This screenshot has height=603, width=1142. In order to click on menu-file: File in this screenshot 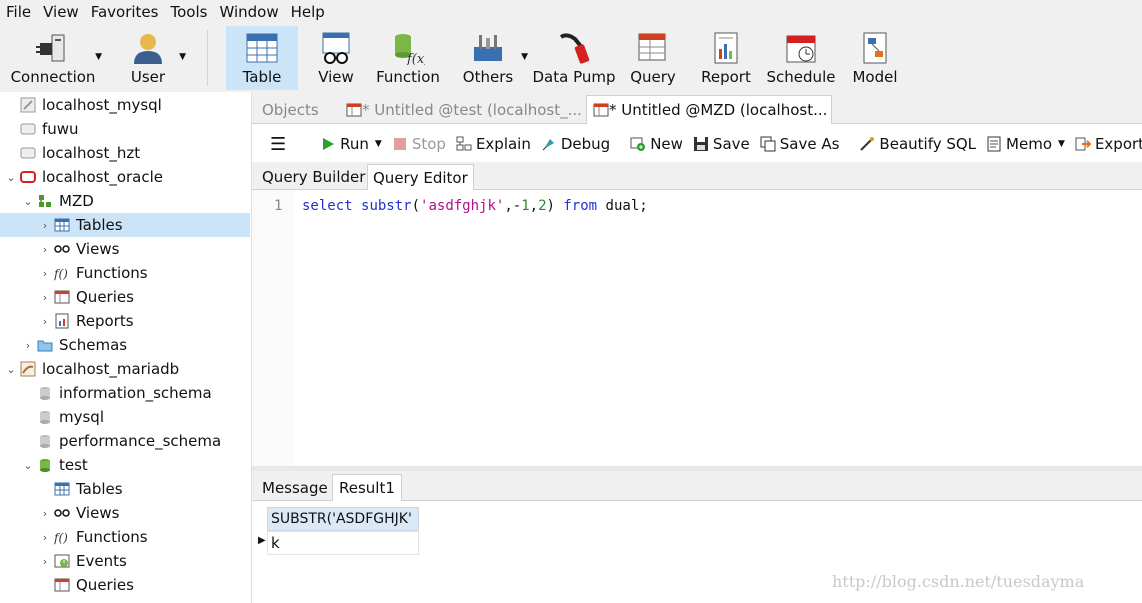, I will do `click(18, 12)`.